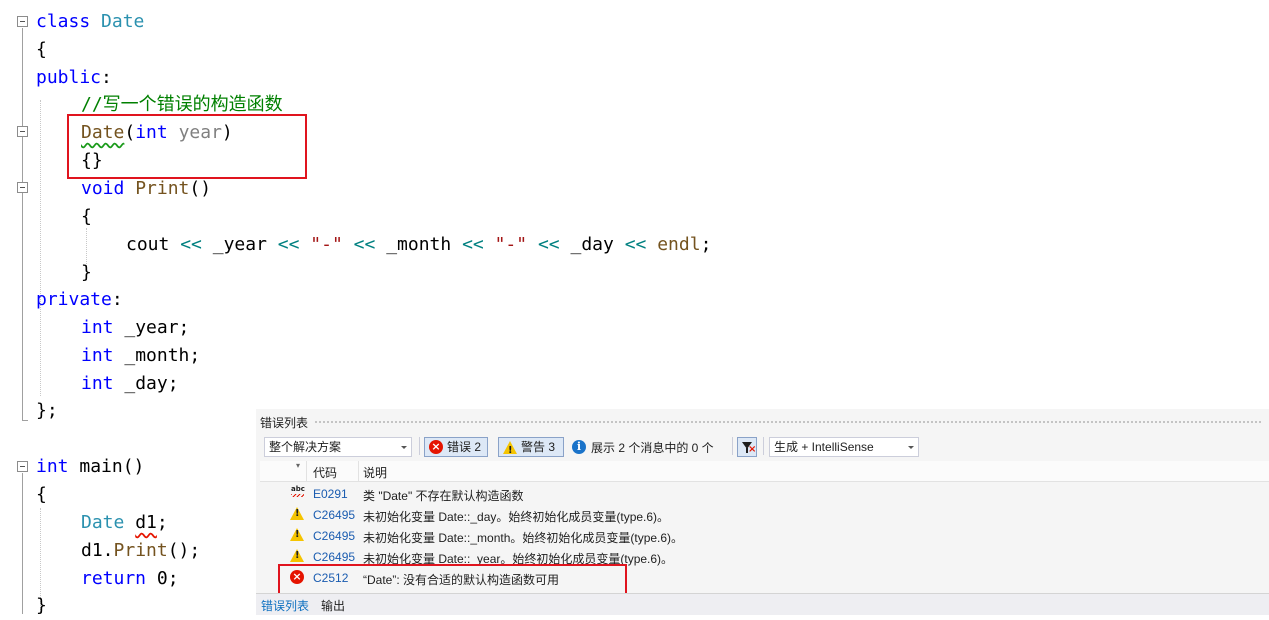 The image size is (1269, 620). What do you see at coordinates (285, 605) in the screenshot?
I see `tab-error-list: 错误列表` at bounding box center [285, 605].